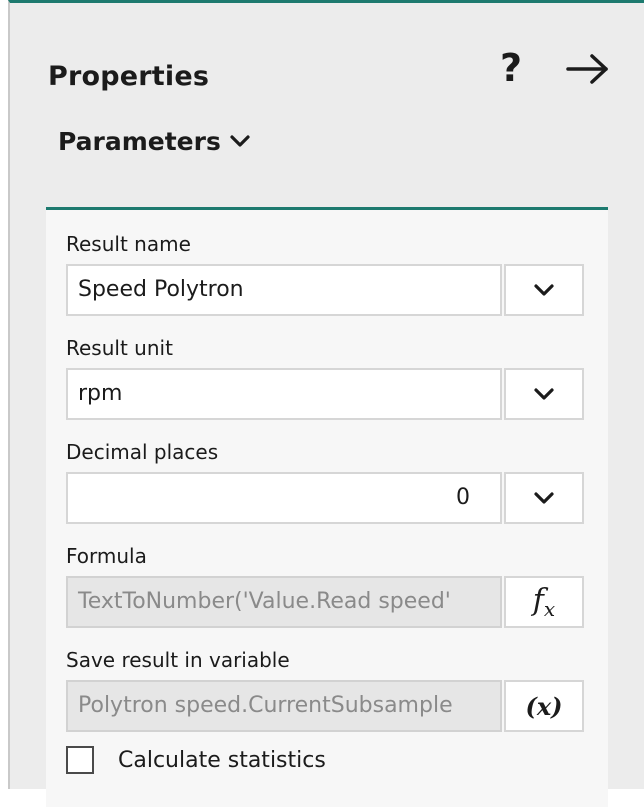 This screenshot has width=644, height=807. What do you see at coordinates (538, 600) in the screenshot?
I see `function-icon-f: f` at bounding box center [538, 600].